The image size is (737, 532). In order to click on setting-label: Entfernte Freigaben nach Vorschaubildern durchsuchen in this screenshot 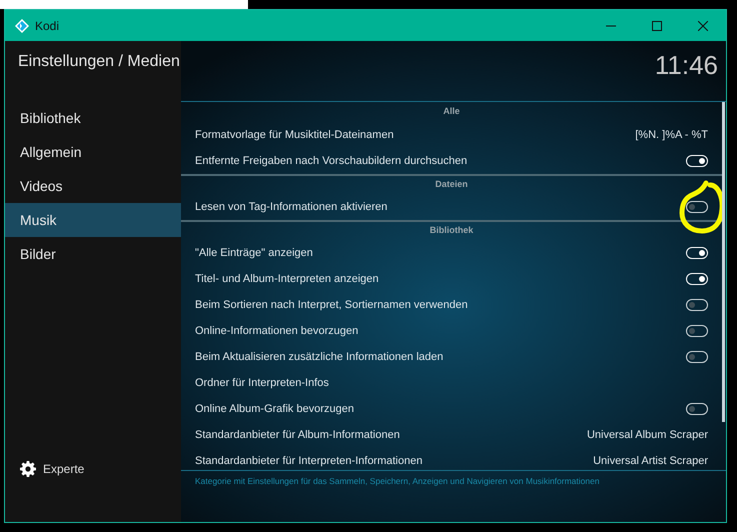, I will do `click(331, 161)`.